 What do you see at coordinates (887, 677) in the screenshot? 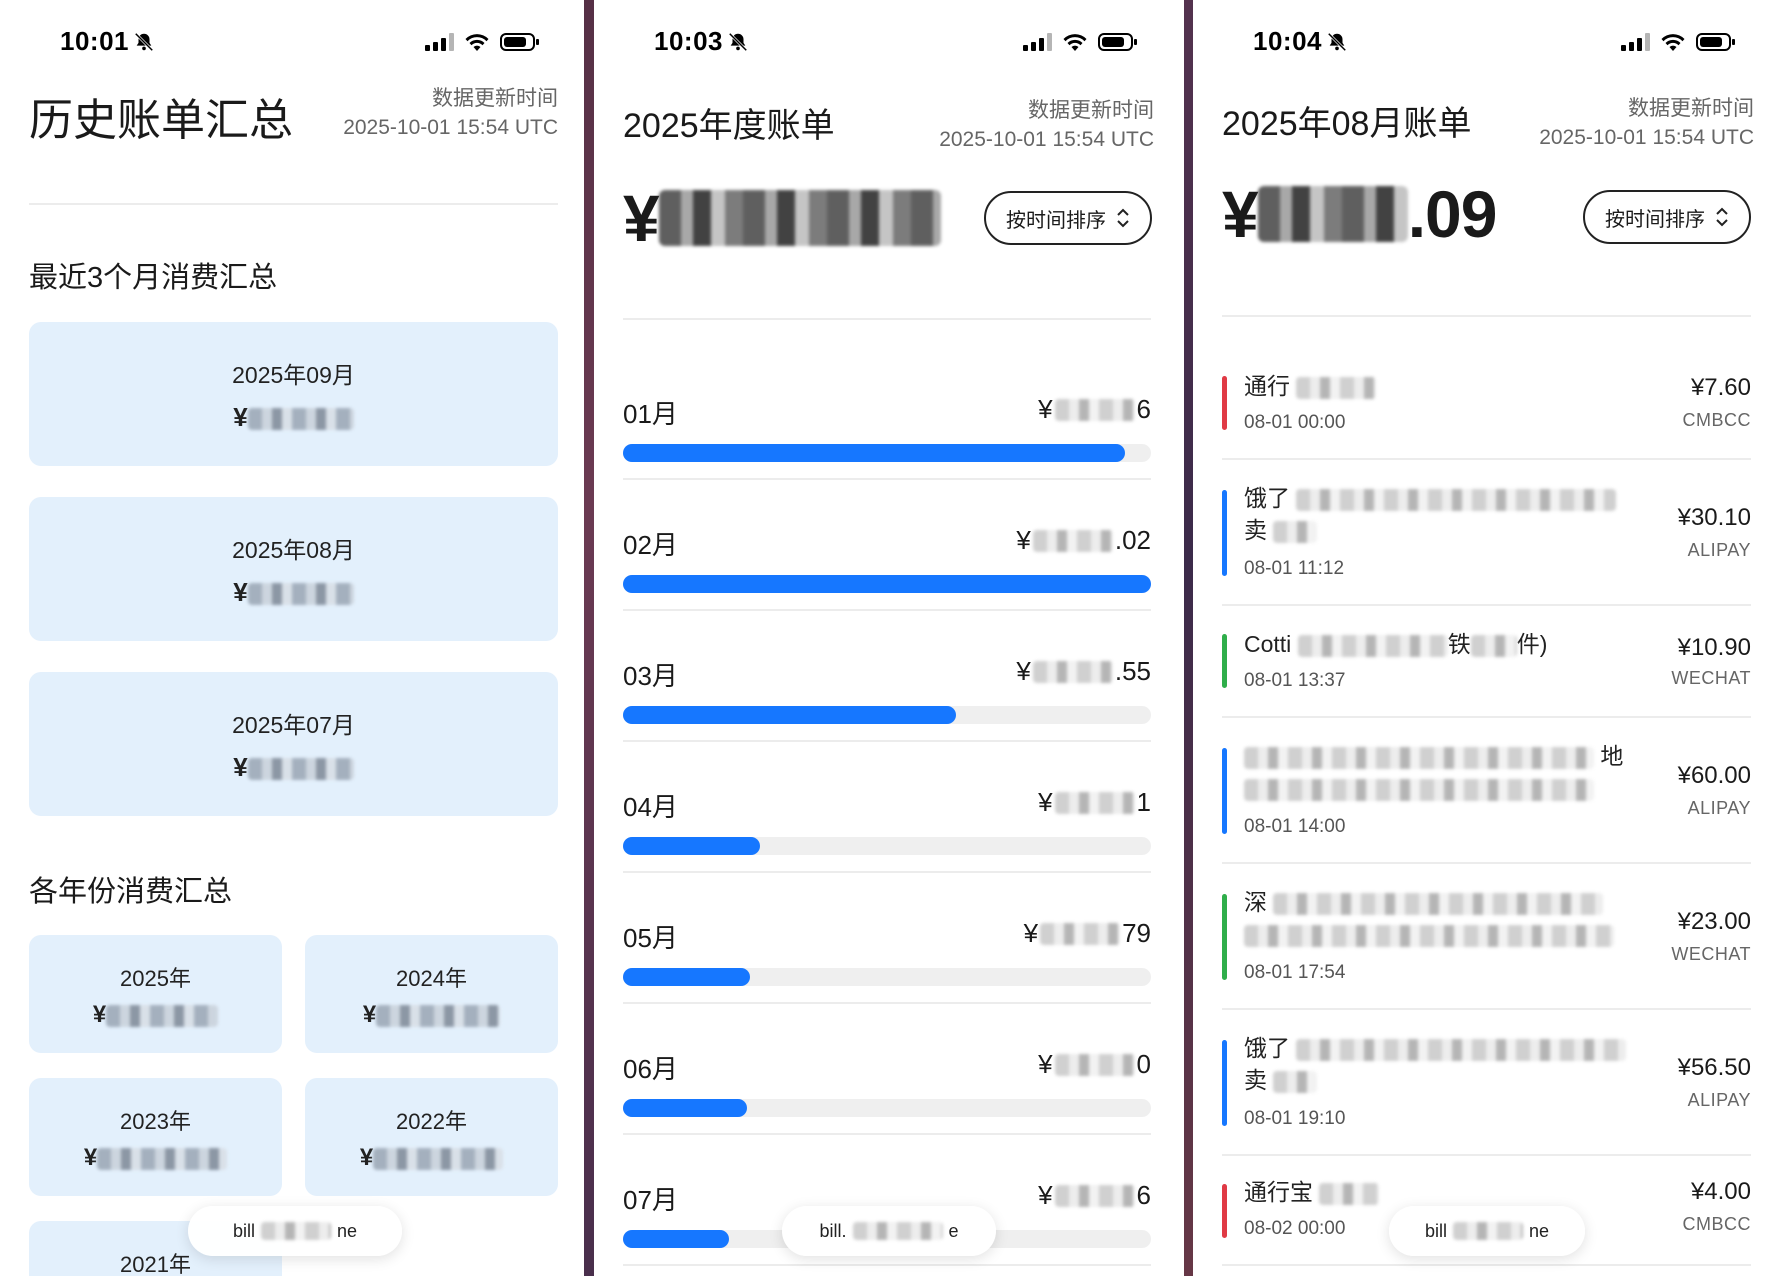
I see `month-row-03: 03月 ¥ .55` at bounding box center [887, 677].